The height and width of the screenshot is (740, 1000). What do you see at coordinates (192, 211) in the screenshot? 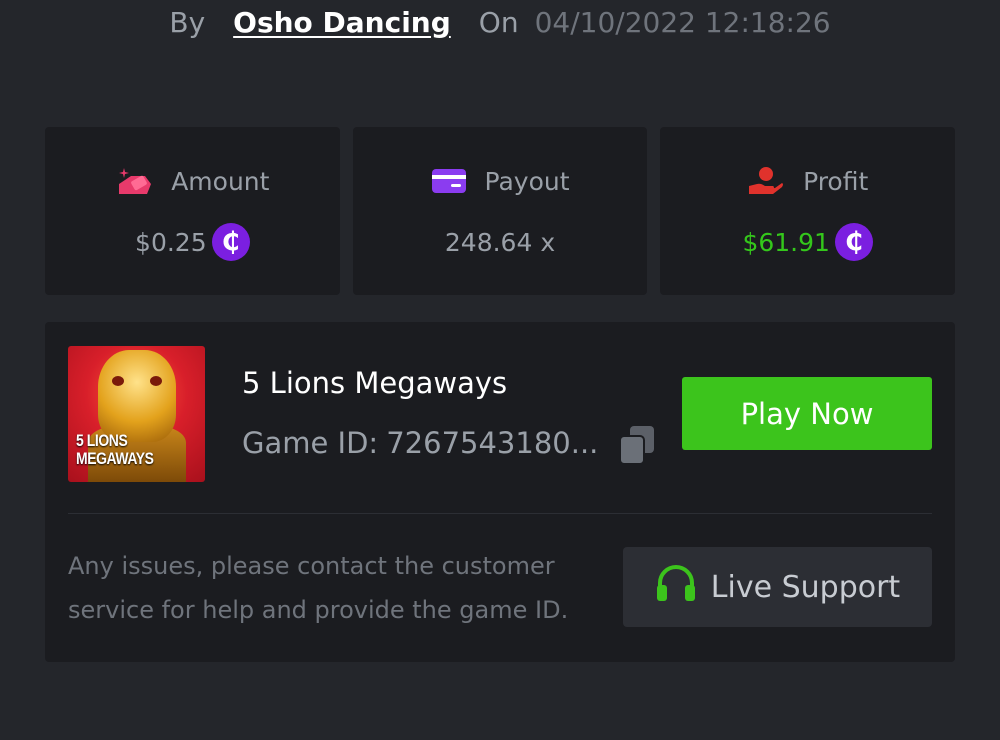
I see `stat-amount: Amount $0.25 ₵` at bounding box center [192, 211].